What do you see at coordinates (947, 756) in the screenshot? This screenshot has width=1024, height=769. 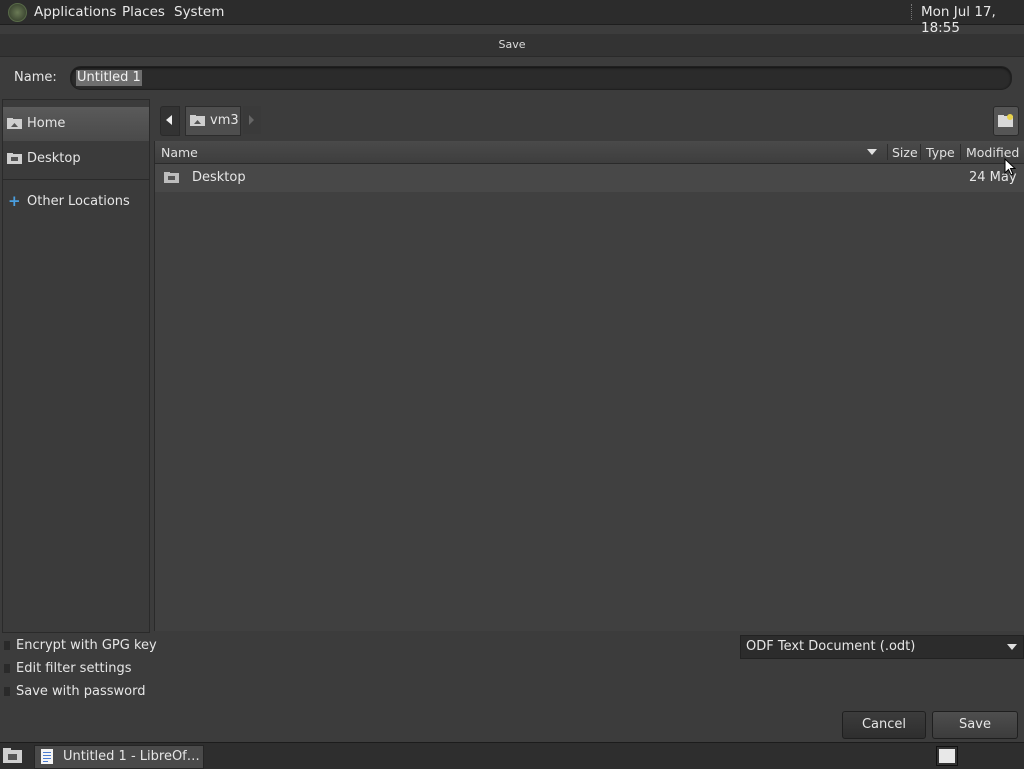 I see `workspace-switcher-icon` at bounding box center [947, 756].